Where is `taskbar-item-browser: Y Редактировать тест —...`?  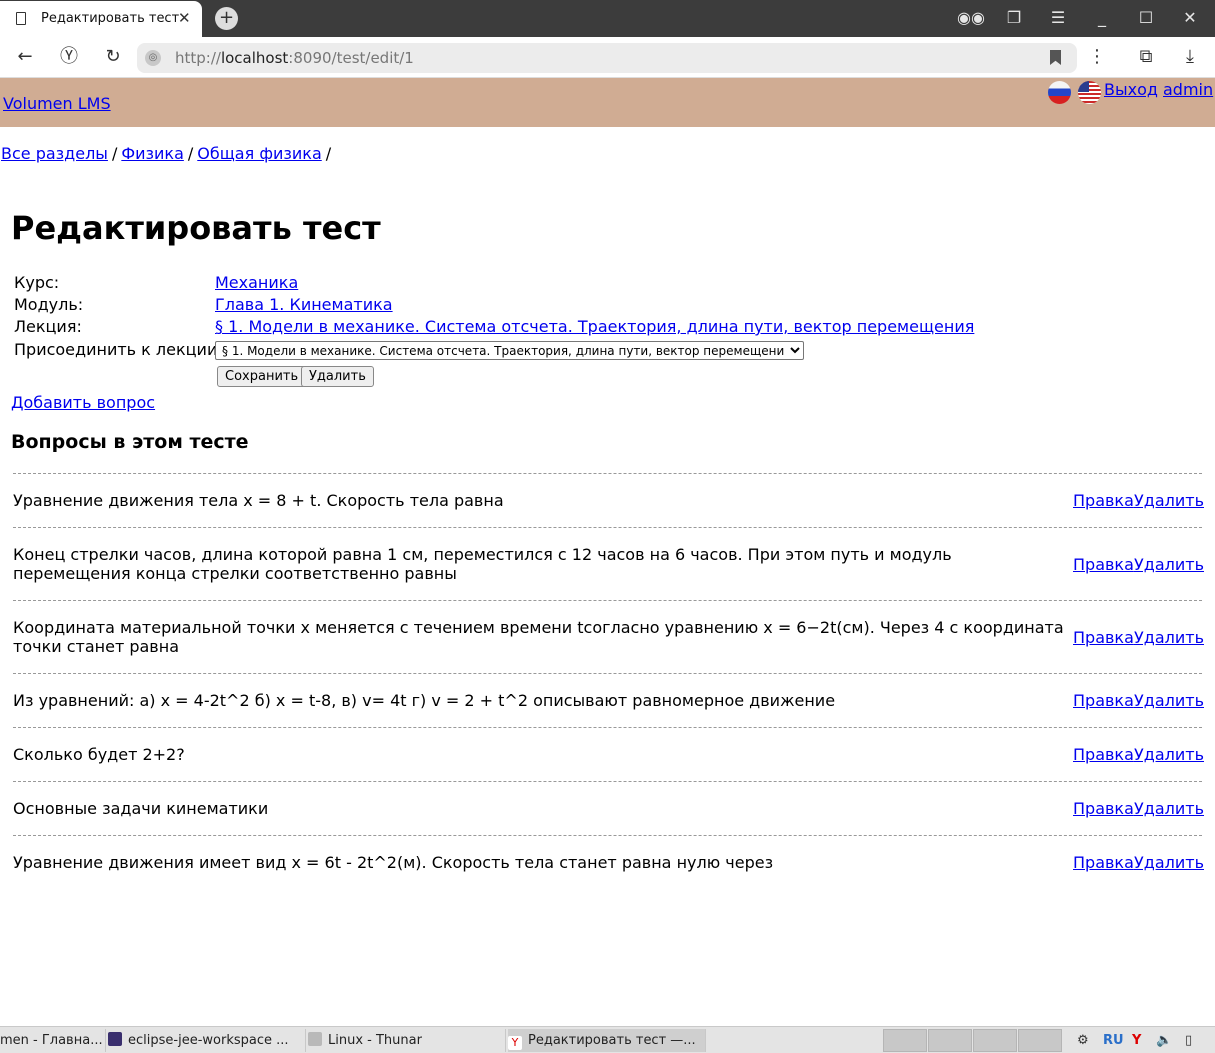 taskbar-item-browser: Y Редактировать тест —... is located at coordinates (607, 1040).